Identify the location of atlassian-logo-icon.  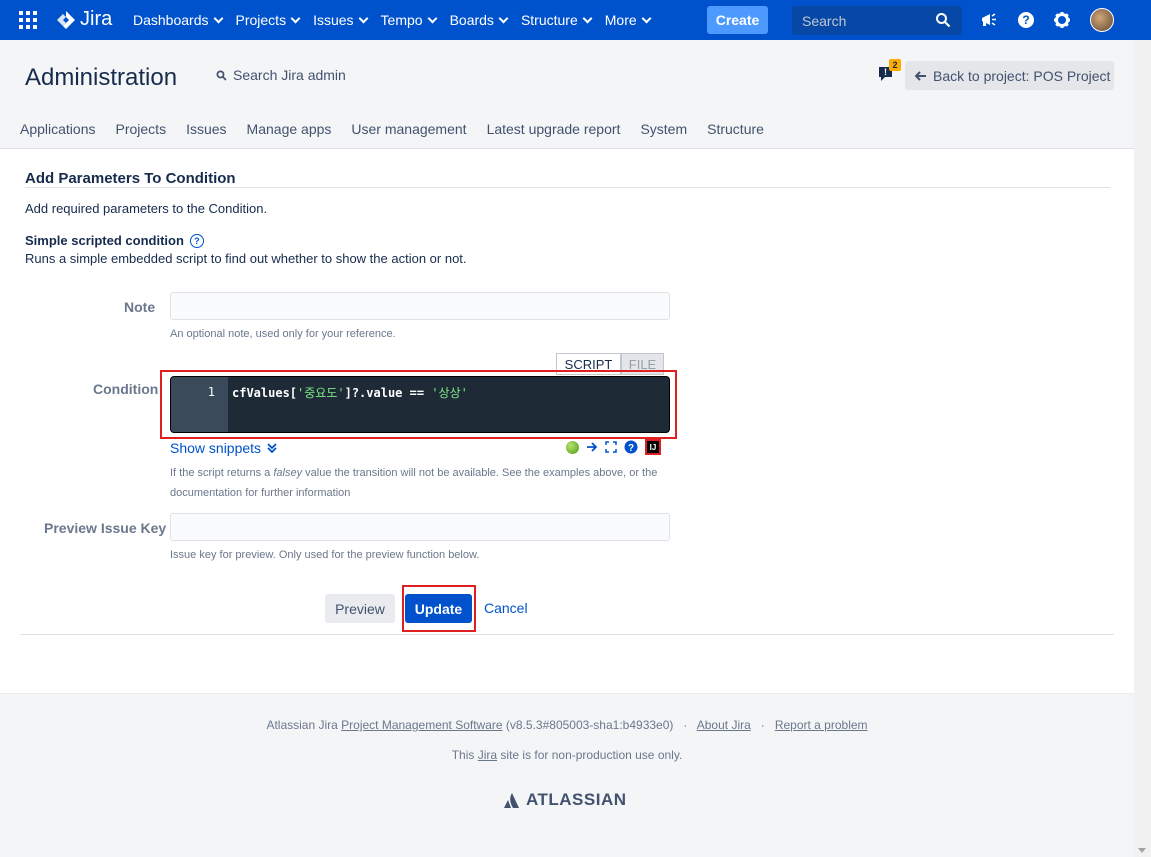
(511, 800).